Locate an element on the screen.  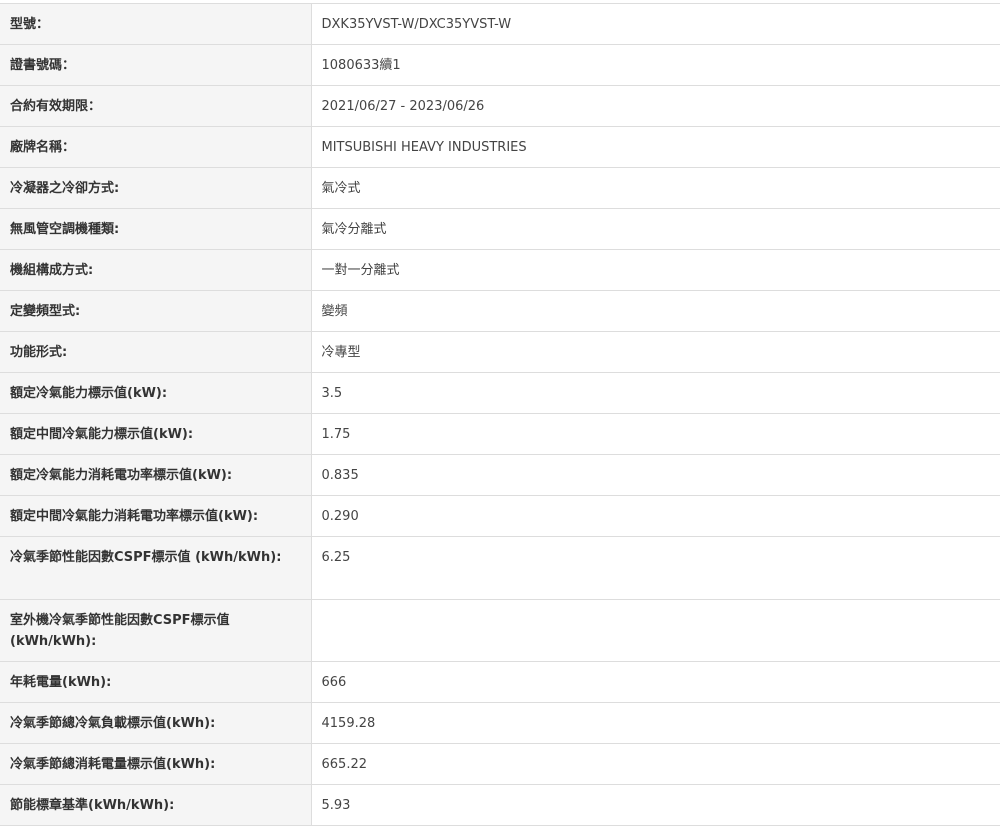
table-row-outdoor-cspf: 室外機冷氣季節性能因數CSPF標示值 (kWh/kWh): is located at coordinates (500, 630).